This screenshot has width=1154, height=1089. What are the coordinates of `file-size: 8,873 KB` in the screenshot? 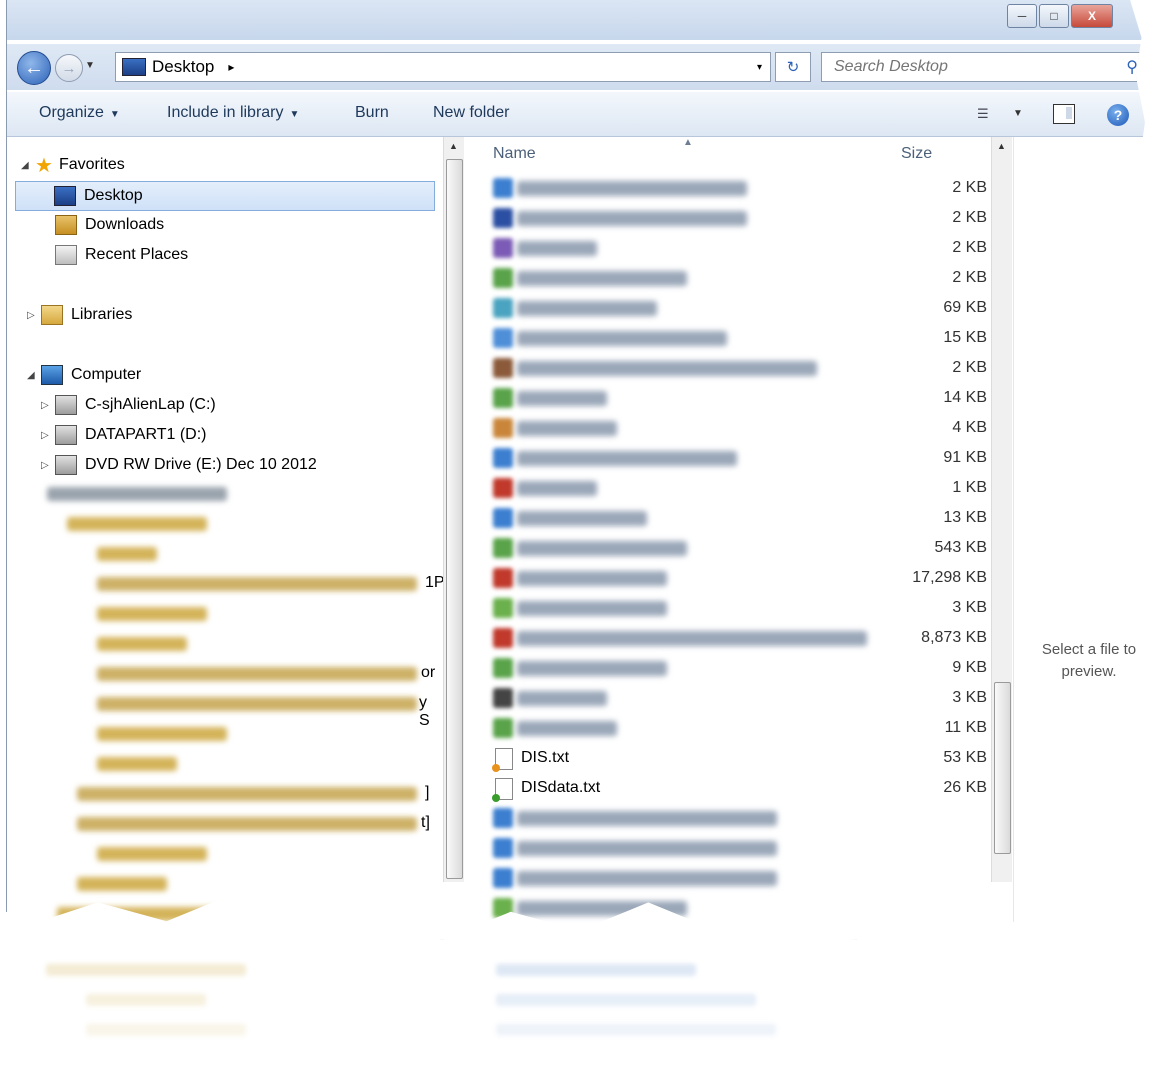 It's located at (954, 637).